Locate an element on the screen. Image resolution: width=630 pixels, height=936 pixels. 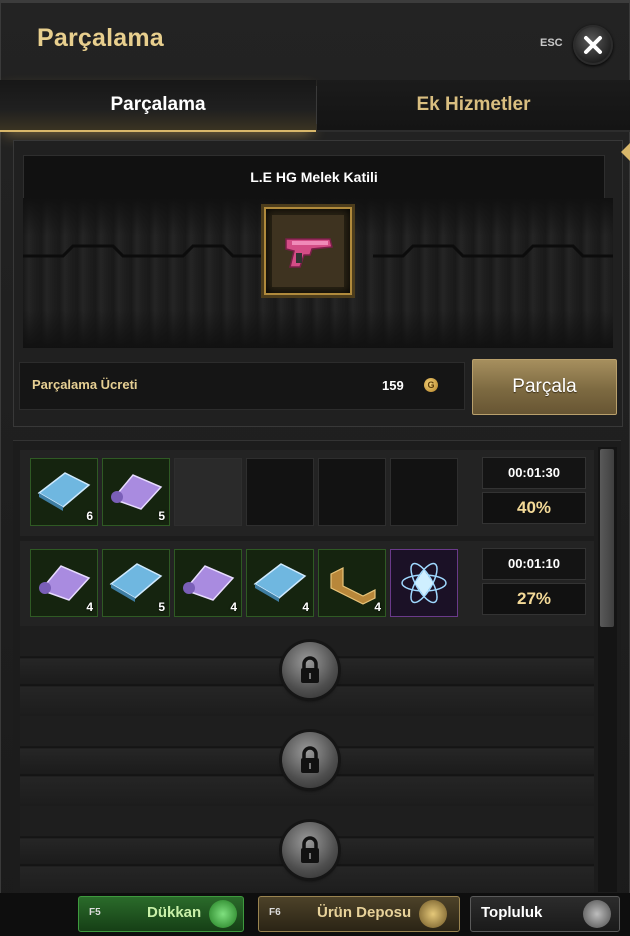
tab-bar: Parçalama Ek Hizmetler is located at coordinates (315, 106).